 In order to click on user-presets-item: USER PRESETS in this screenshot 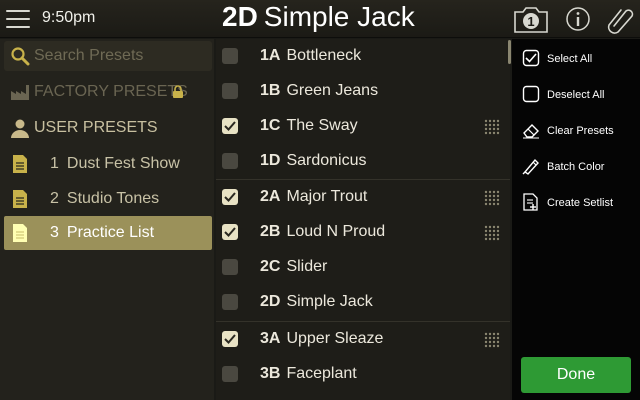, I will do `click(108, 128)`.